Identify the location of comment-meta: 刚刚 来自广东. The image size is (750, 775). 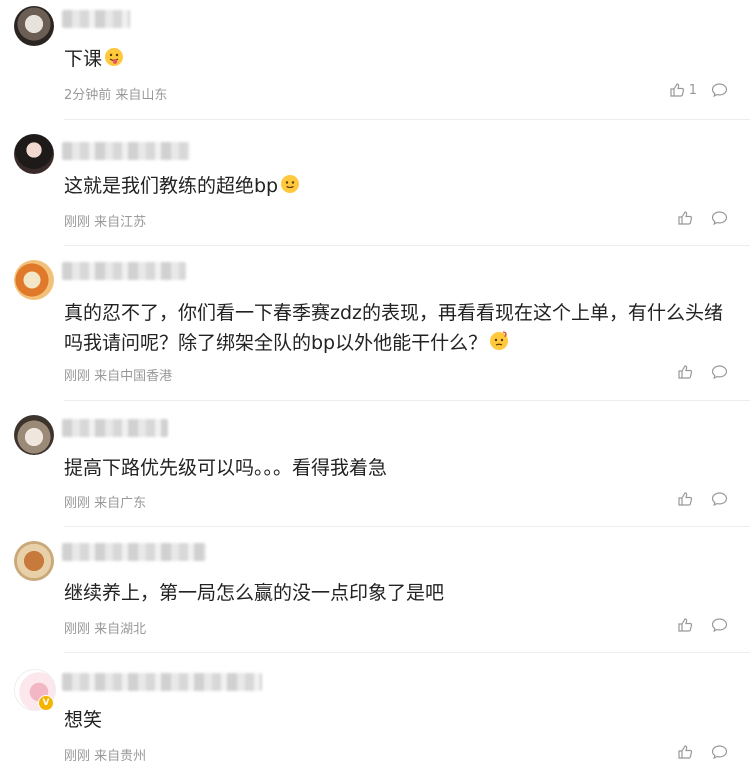
(105, 501).